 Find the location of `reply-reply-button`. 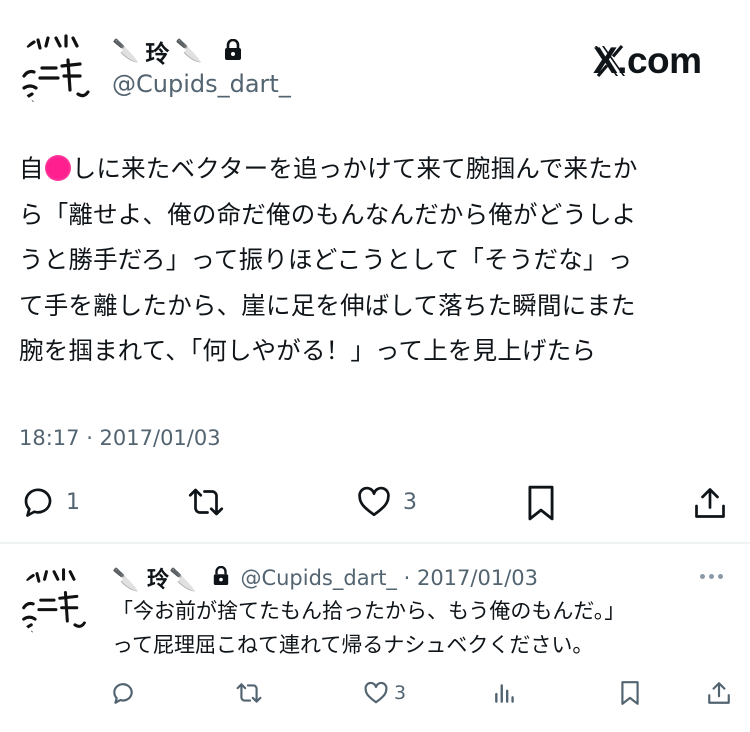

reply-reply-button is located at coordinates (123, 693).